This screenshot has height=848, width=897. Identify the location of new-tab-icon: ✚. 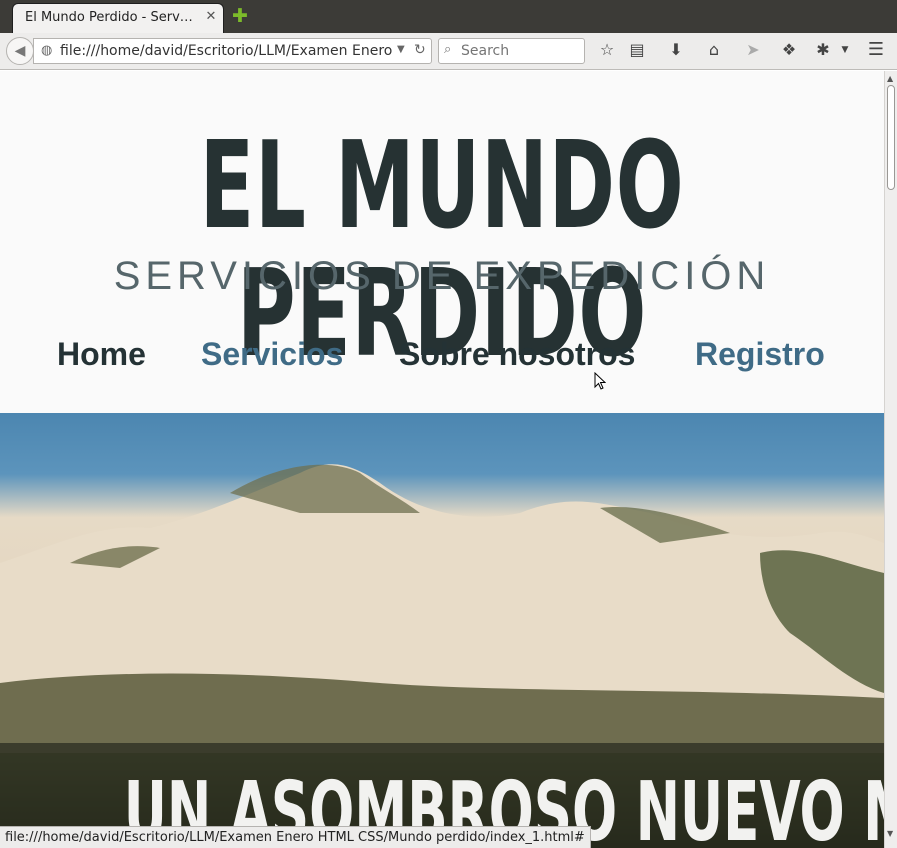
(240, 16).